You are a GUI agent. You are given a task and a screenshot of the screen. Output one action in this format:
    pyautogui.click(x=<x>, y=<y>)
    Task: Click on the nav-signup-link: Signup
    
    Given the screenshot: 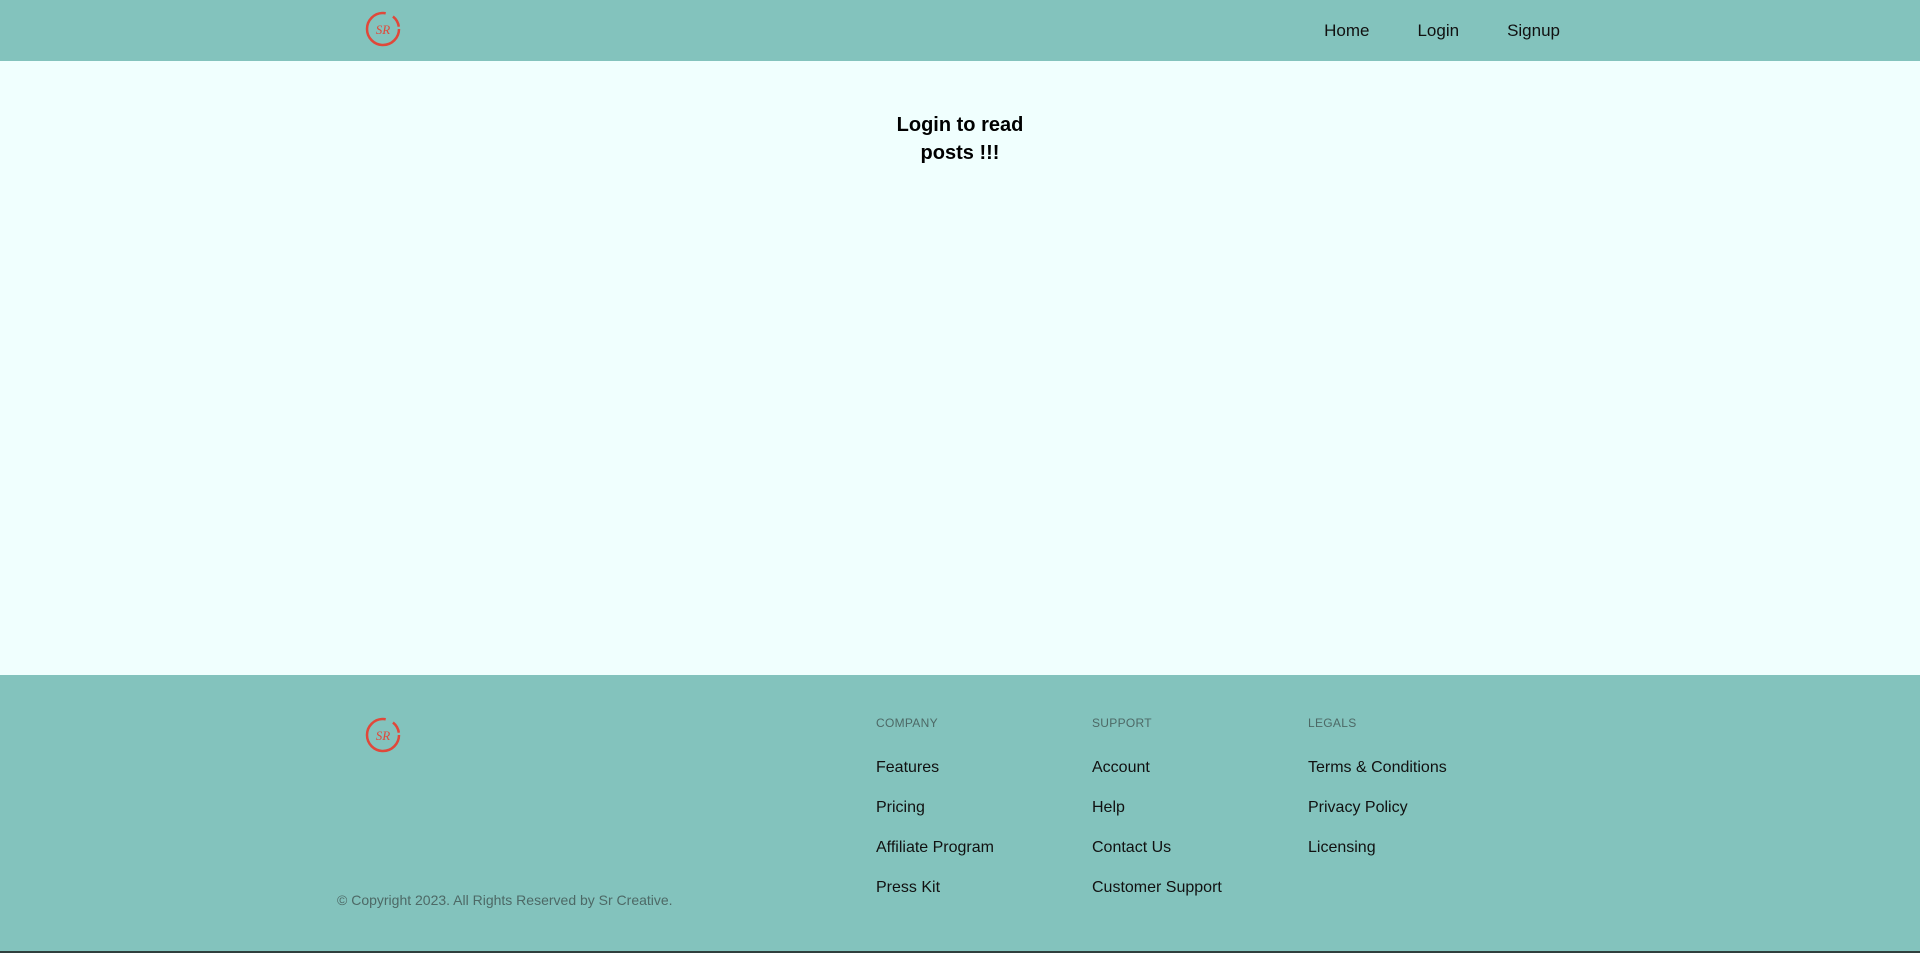 What is the action you would take?
    pyautogui.click(x=1533, y=31)
    